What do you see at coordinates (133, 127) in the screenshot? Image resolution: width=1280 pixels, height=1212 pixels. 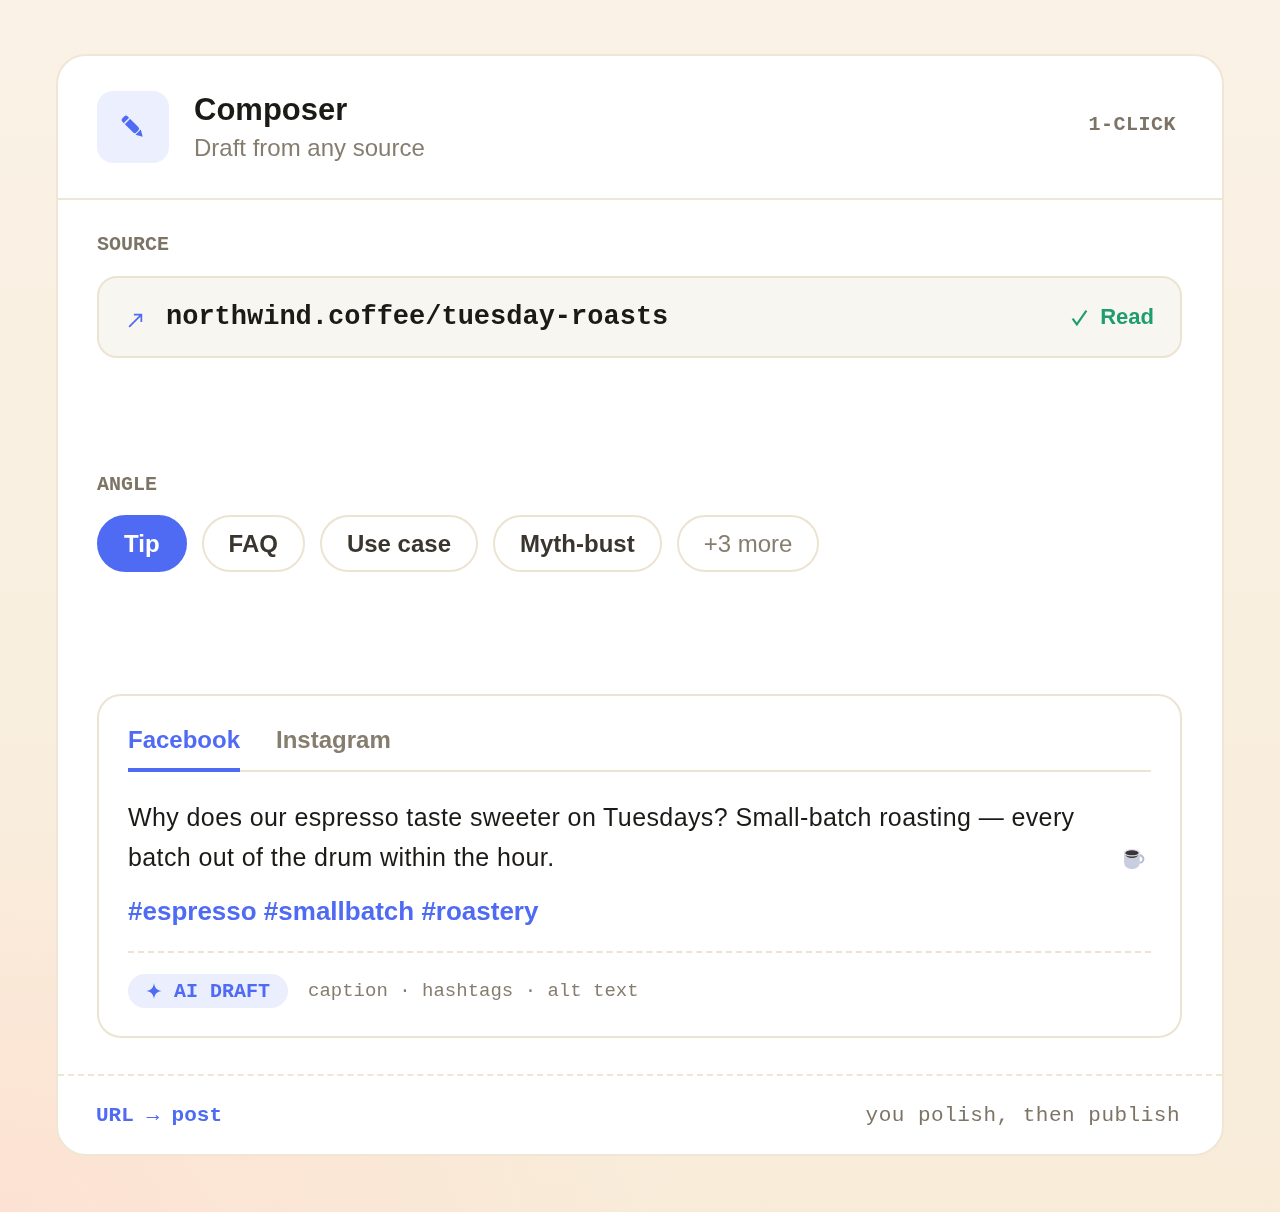 I see `pencil-icon` at bounding box center [133, 127].